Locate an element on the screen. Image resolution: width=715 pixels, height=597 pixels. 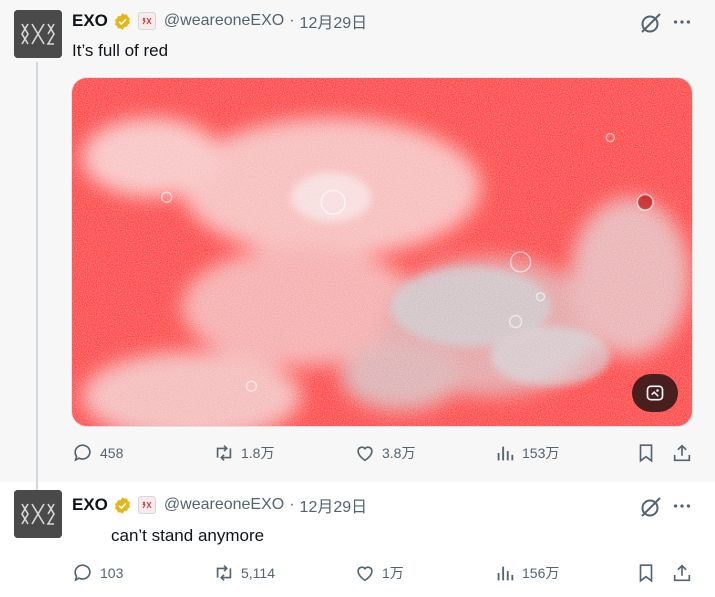
reply-button: 458 is located at coordinates (97, 453).